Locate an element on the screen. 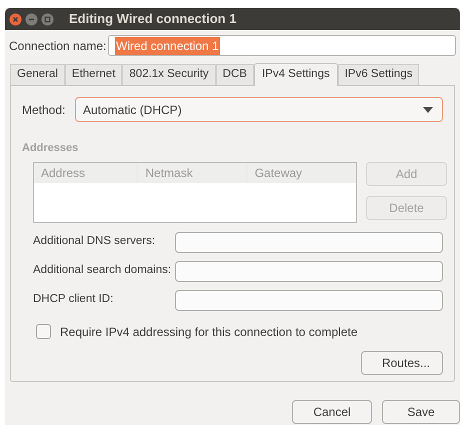 The width and height of the screenshot is (460, 425). method-label: Method: is located at coordinates (44, 110).